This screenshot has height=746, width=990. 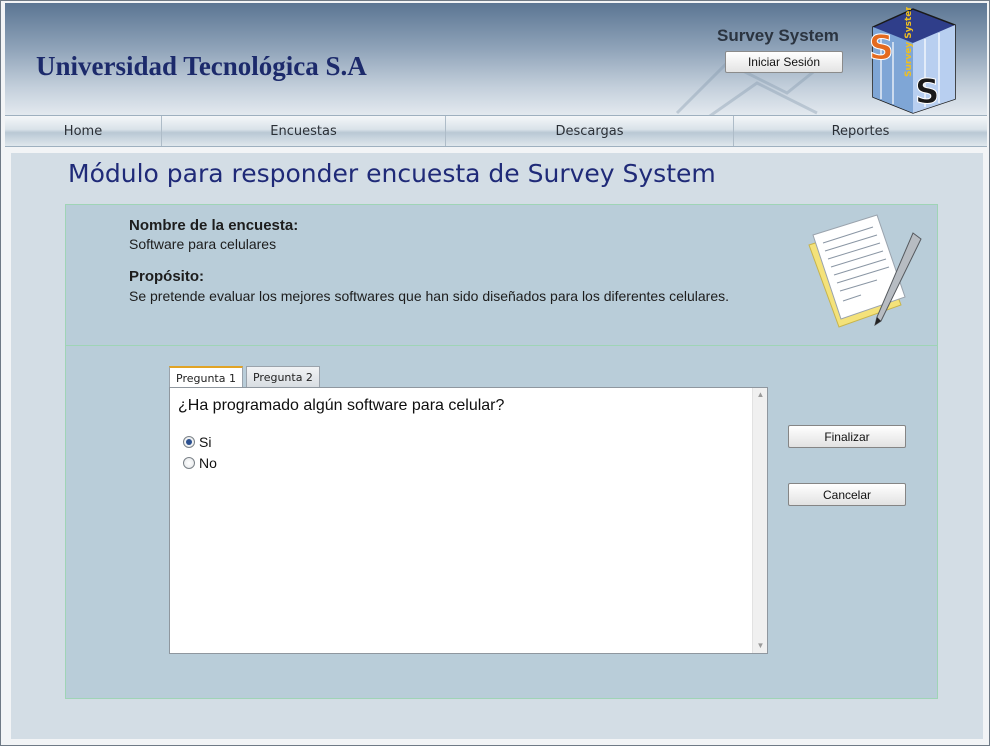 I want to click on option-no-label: No, so click(x=208, y=463).